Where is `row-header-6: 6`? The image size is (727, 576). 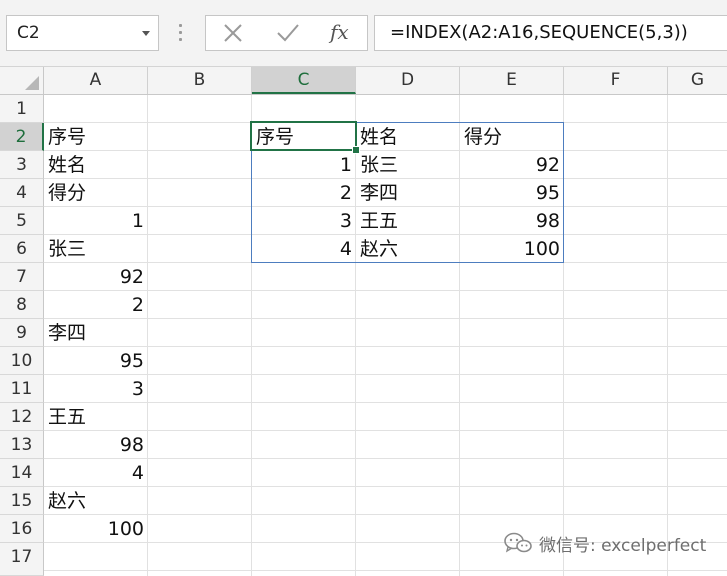 row-header-6: 6 is located at coordinates (22, 249).